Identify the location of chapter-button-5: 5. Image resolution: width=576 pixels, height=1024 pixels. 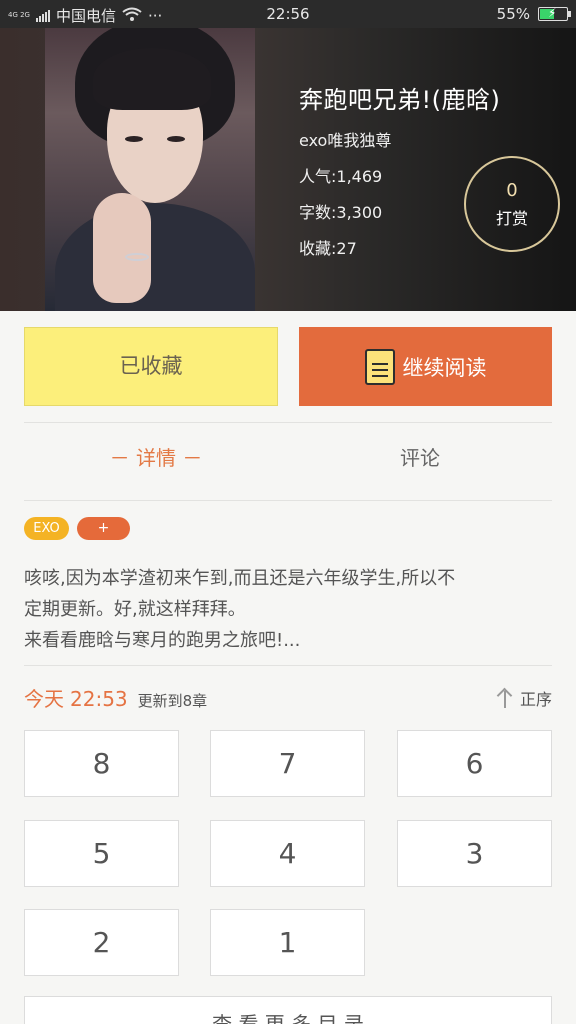
(101, 853).